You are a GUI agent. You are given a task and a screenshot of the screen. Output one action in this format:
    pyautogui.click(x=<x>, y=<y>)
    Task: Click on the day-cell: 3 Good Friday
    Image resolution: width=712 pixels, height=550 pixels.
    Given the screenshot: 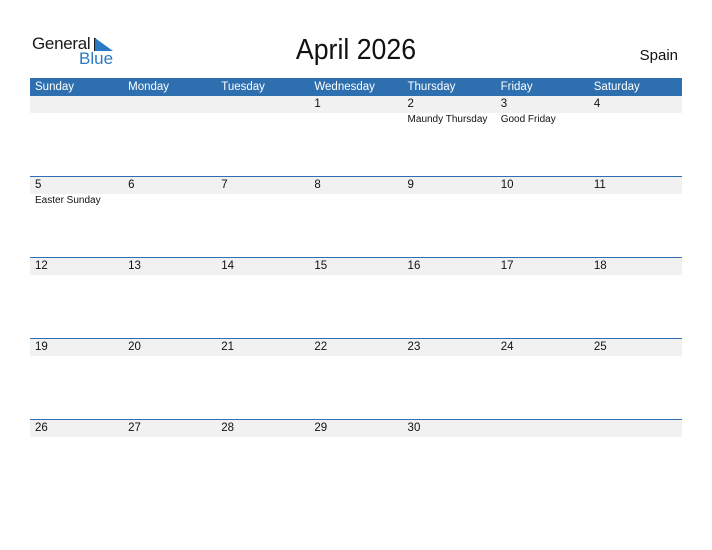 What is the action you would take?
    pyautogui.click(x=542, y=136)
    